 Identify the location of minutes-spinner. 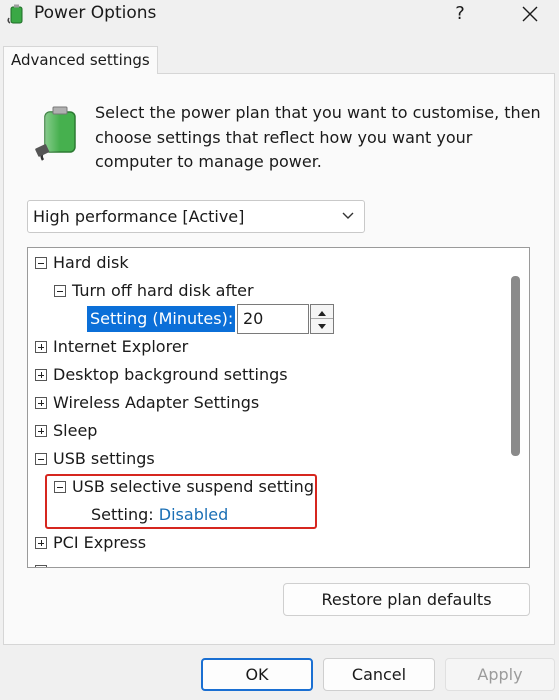
(322, 319).